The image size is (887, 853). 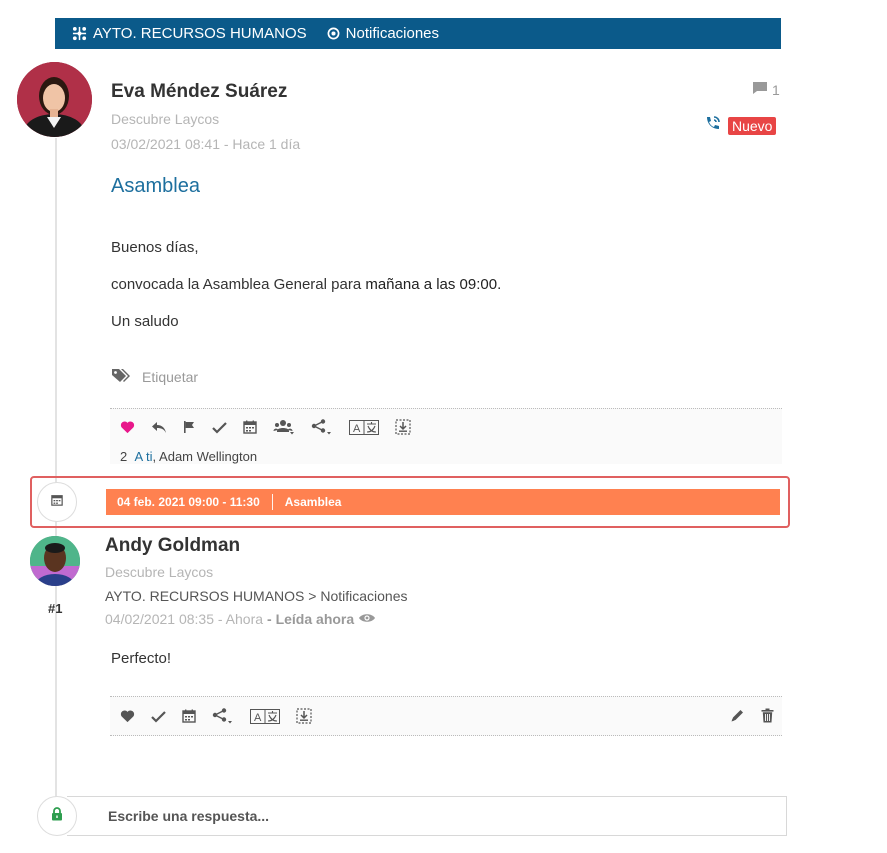 I want to click on reply-actions: A, so click(x=446, y=716).